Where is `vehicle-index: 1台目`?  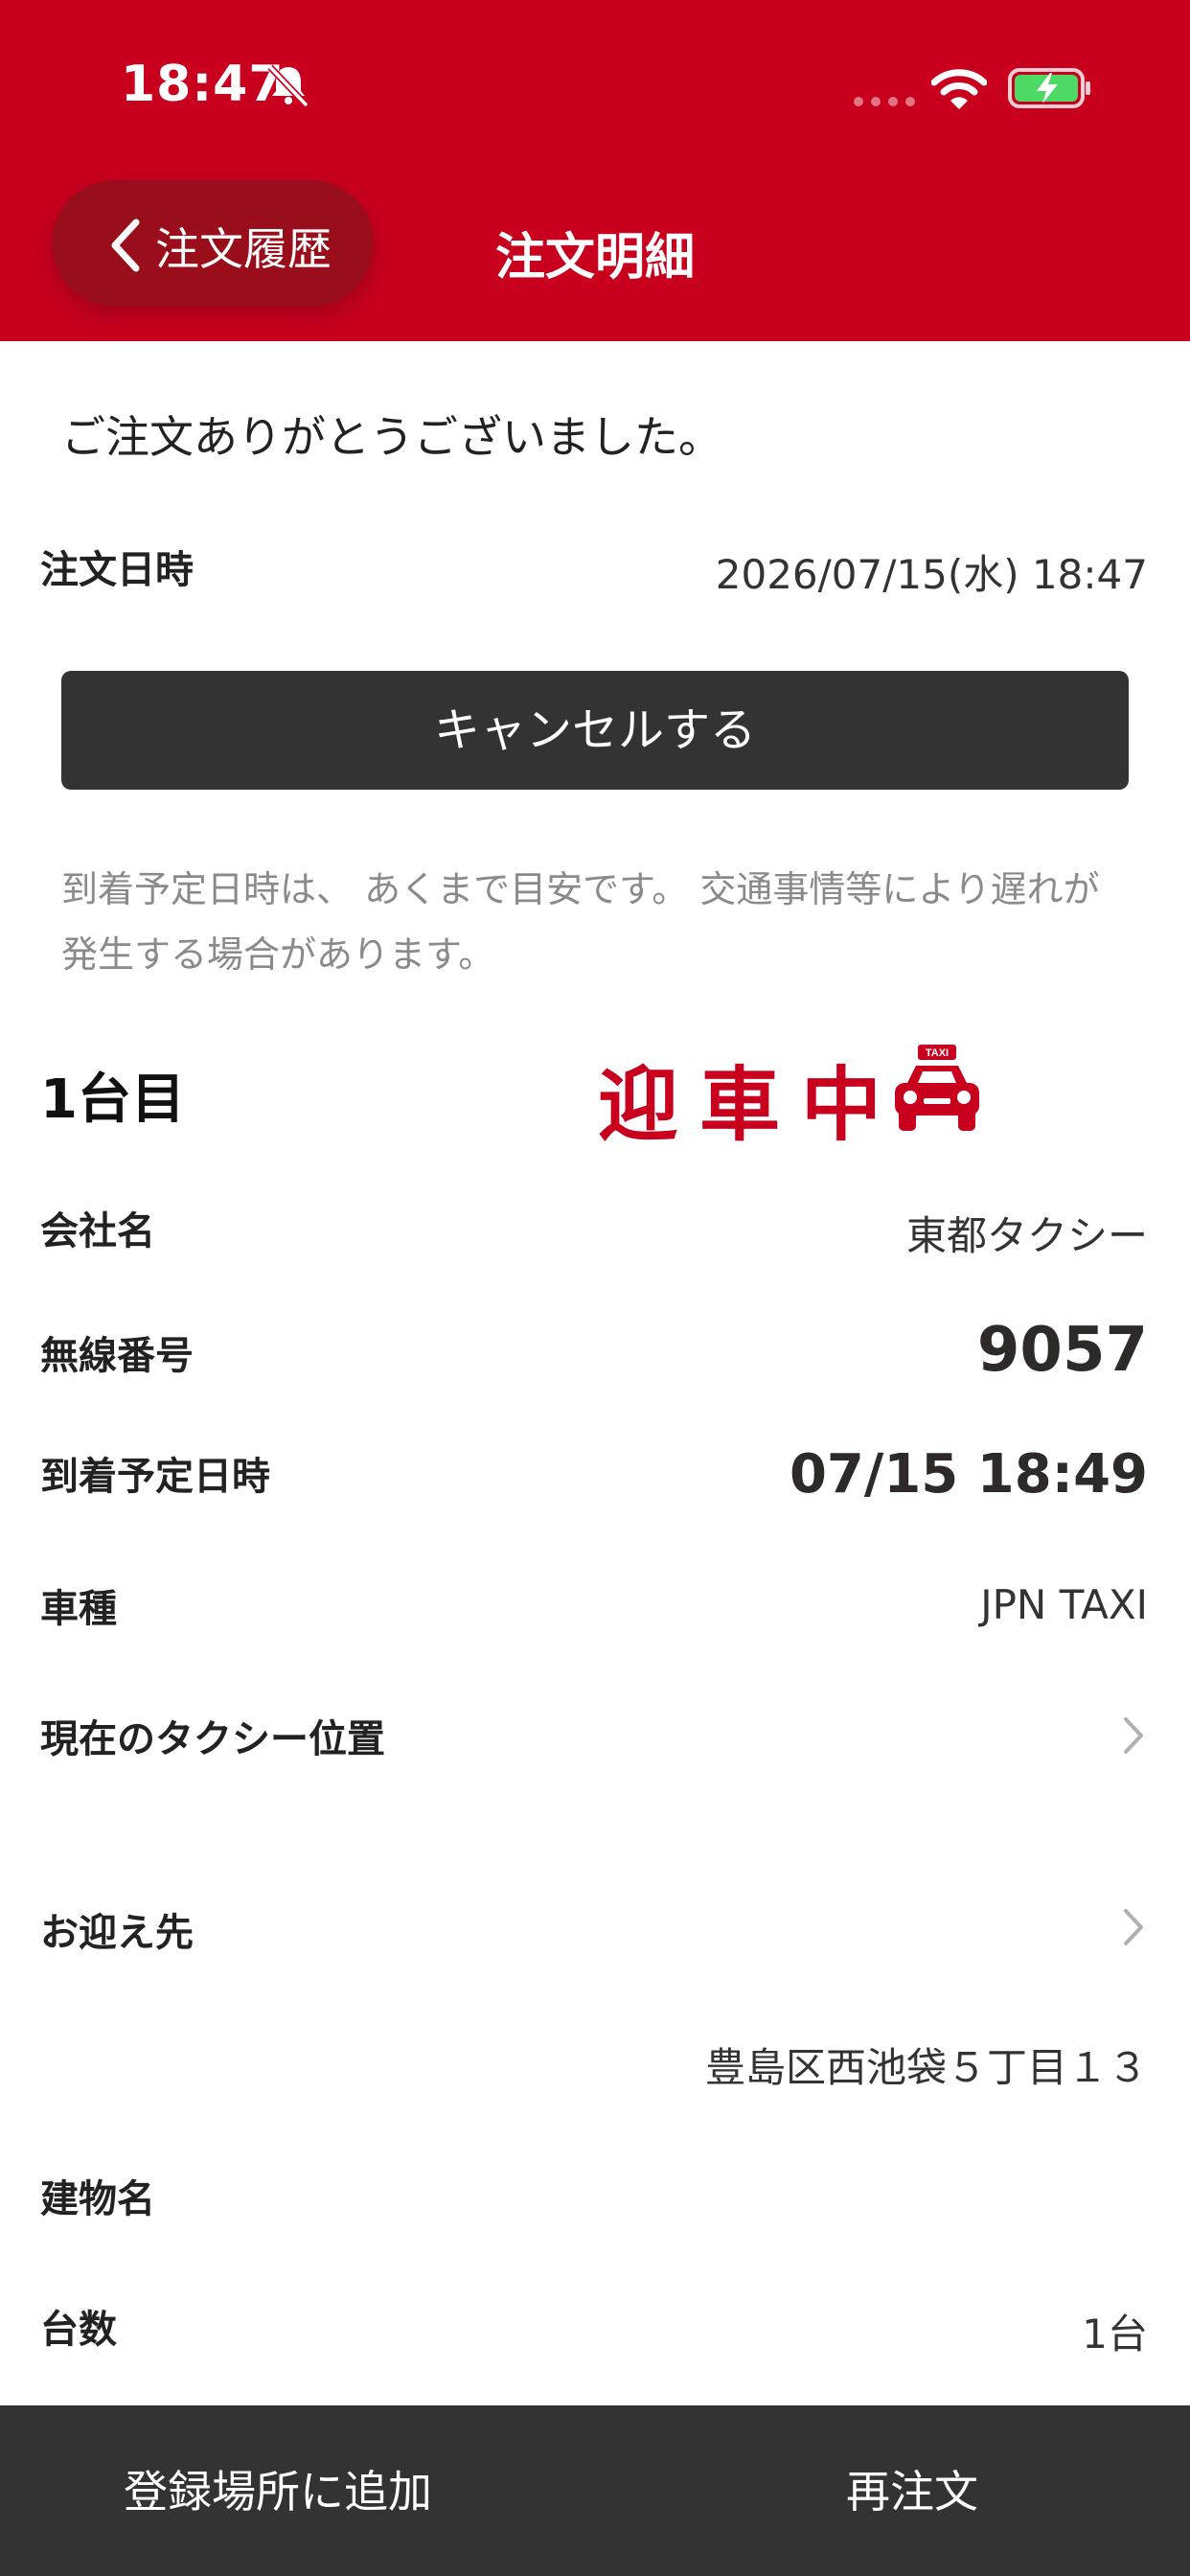
vehicle-index: 1台目 is located at coordinates (113, 1100).